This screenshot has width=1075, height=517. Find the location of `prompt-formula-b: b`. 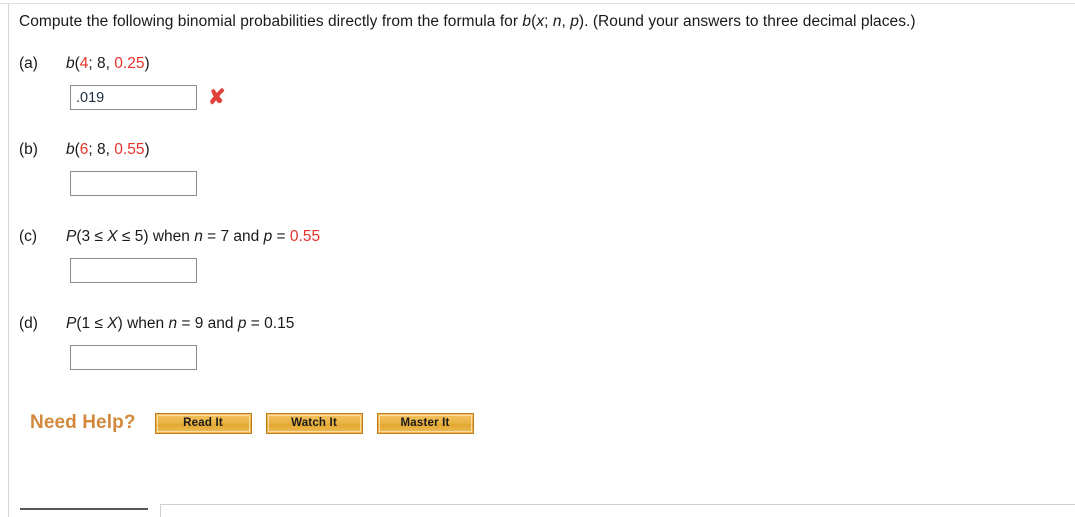

prompt-formula-b: b is located at coordinates (527, 21).